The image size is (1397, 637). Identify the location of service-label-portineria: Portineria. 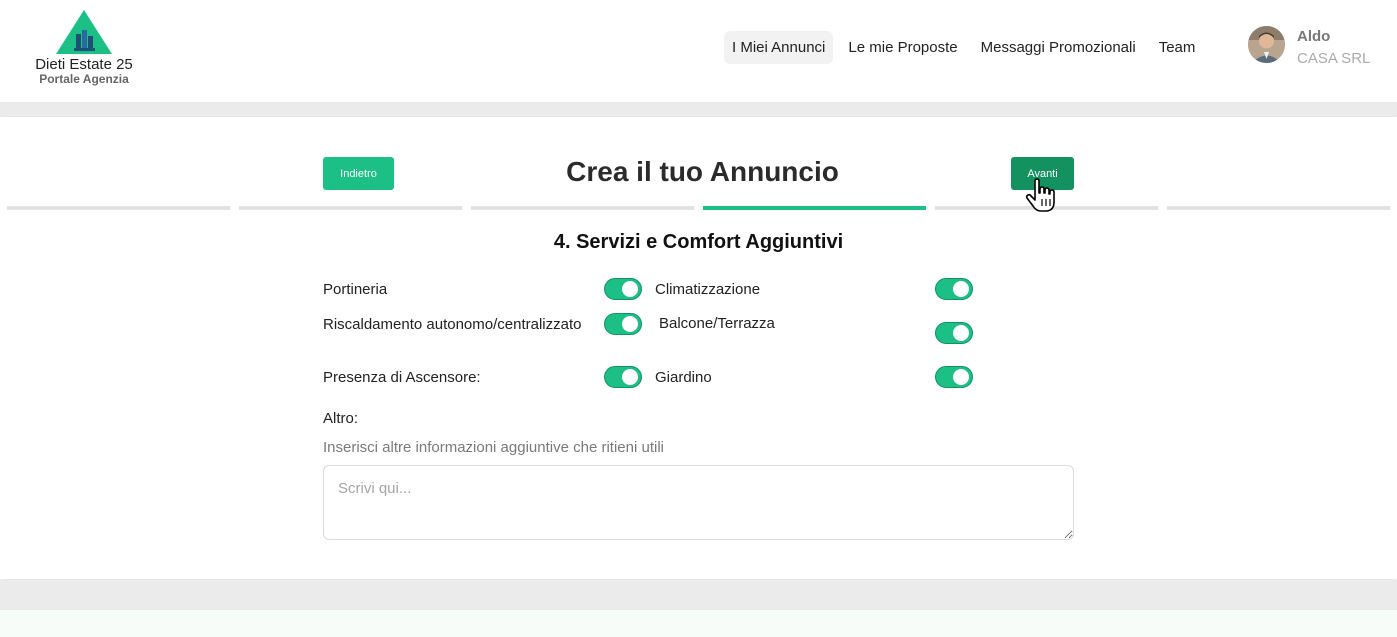
(355, 289).